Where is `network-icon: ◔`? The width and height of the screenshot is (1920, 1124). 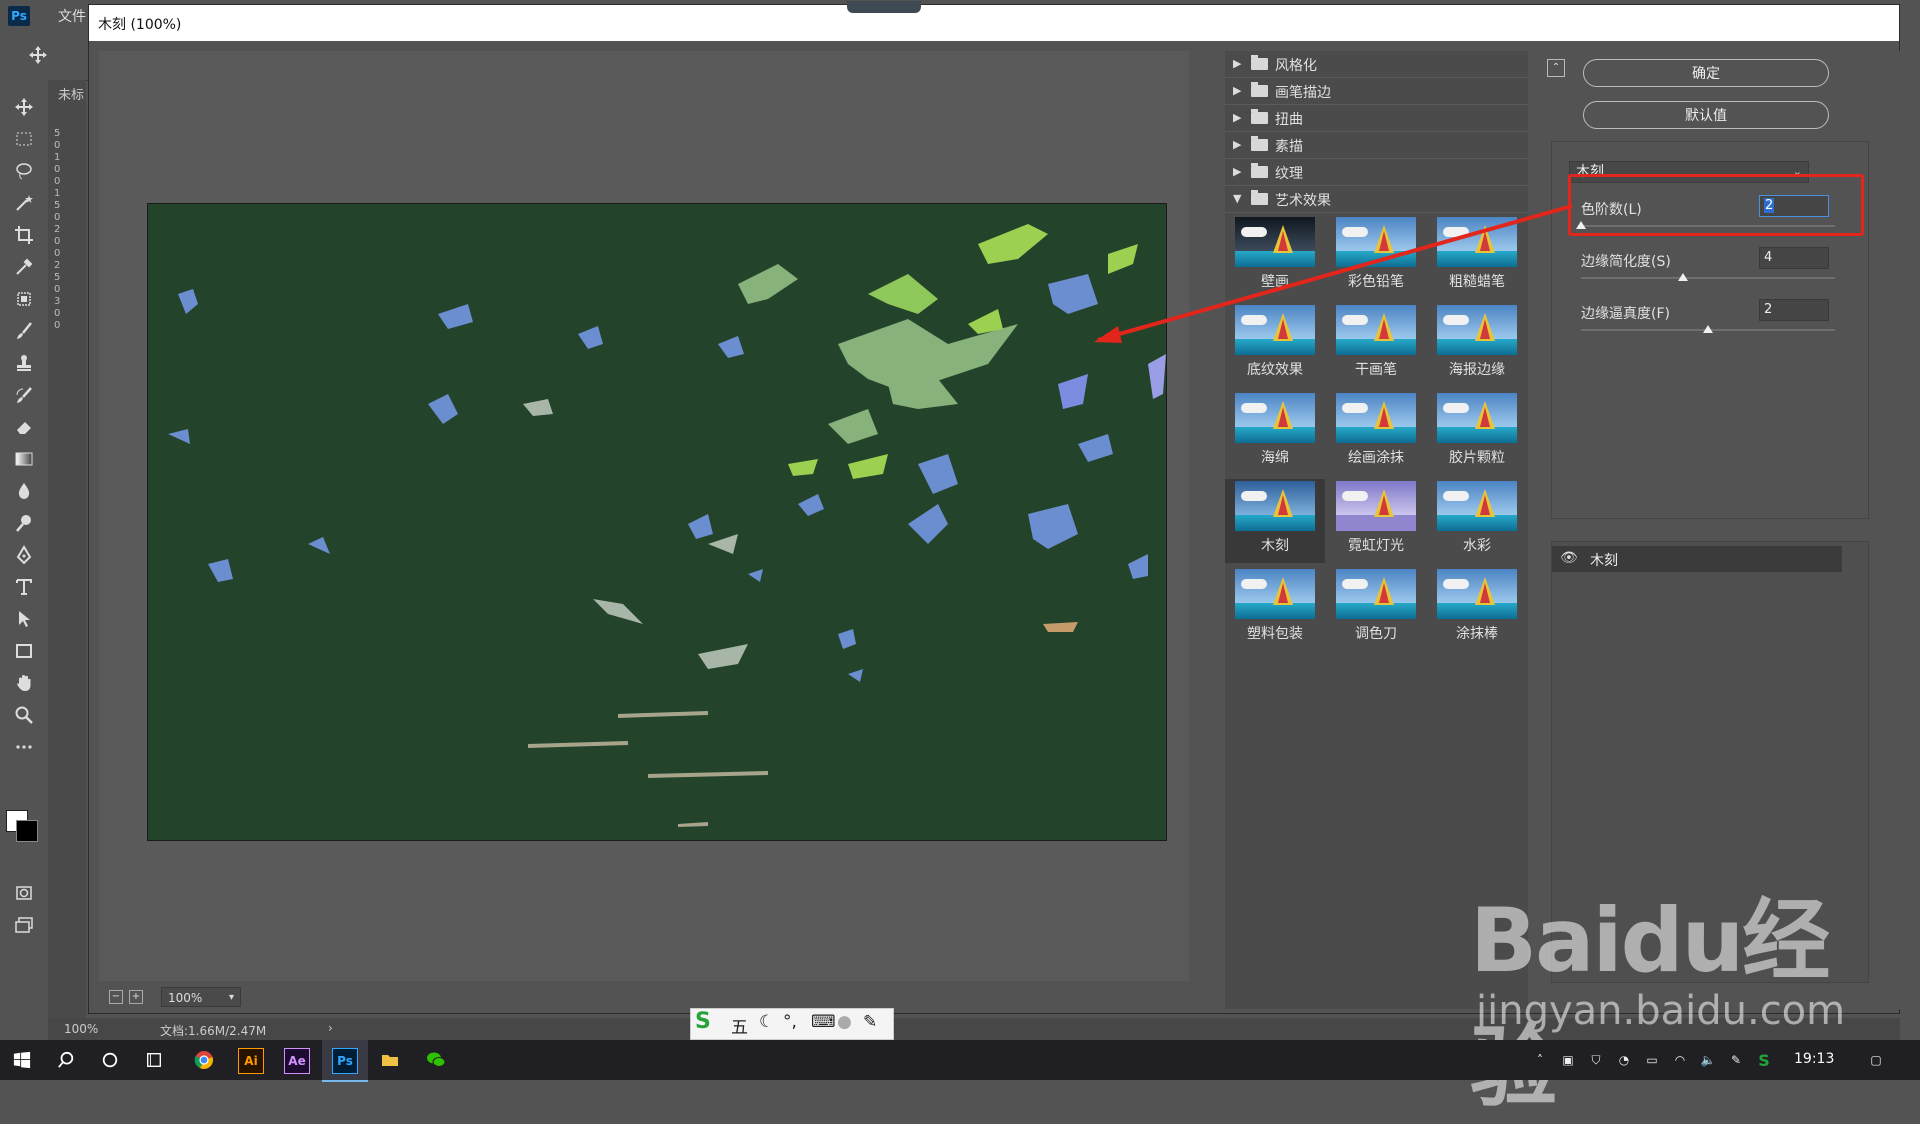
network-icon: ◔ is located at coordinates (1624, 1060).